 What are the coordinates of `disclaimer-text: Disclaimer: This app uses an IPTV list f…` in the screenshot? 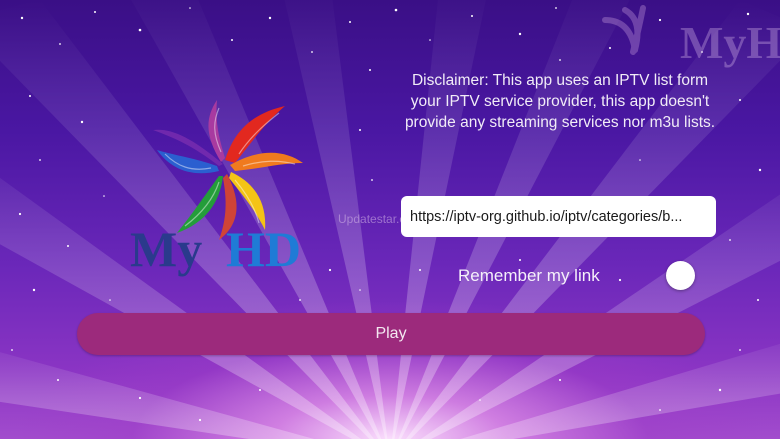 It's located at (560, 101).